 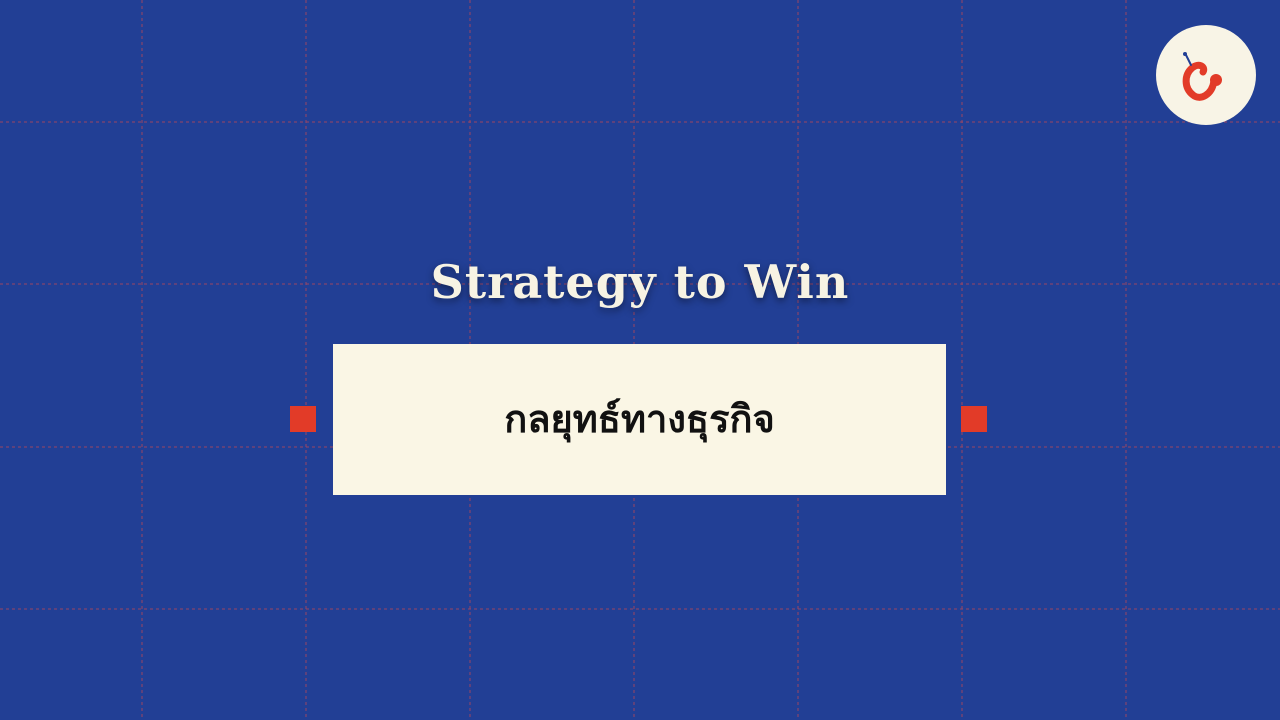 I want to click on subtitle-panel: กลยุทธ์ทางธุรกิจ, so click(x=639, y=419).